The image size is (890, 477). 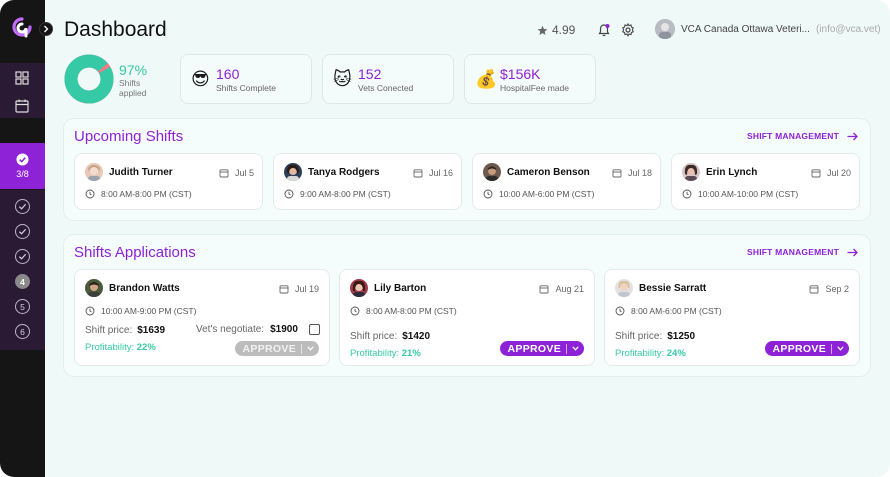 I want to click on rating: 4.99, so click(x=556, y=30).